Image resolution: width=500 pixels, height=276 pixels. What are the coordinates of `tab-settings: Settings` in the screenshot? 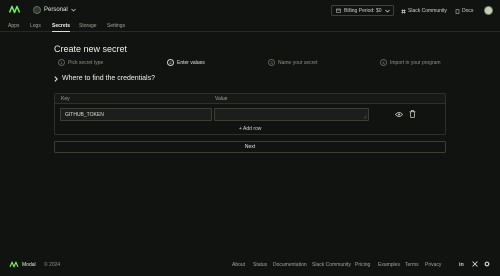 It's located at (116, 26).